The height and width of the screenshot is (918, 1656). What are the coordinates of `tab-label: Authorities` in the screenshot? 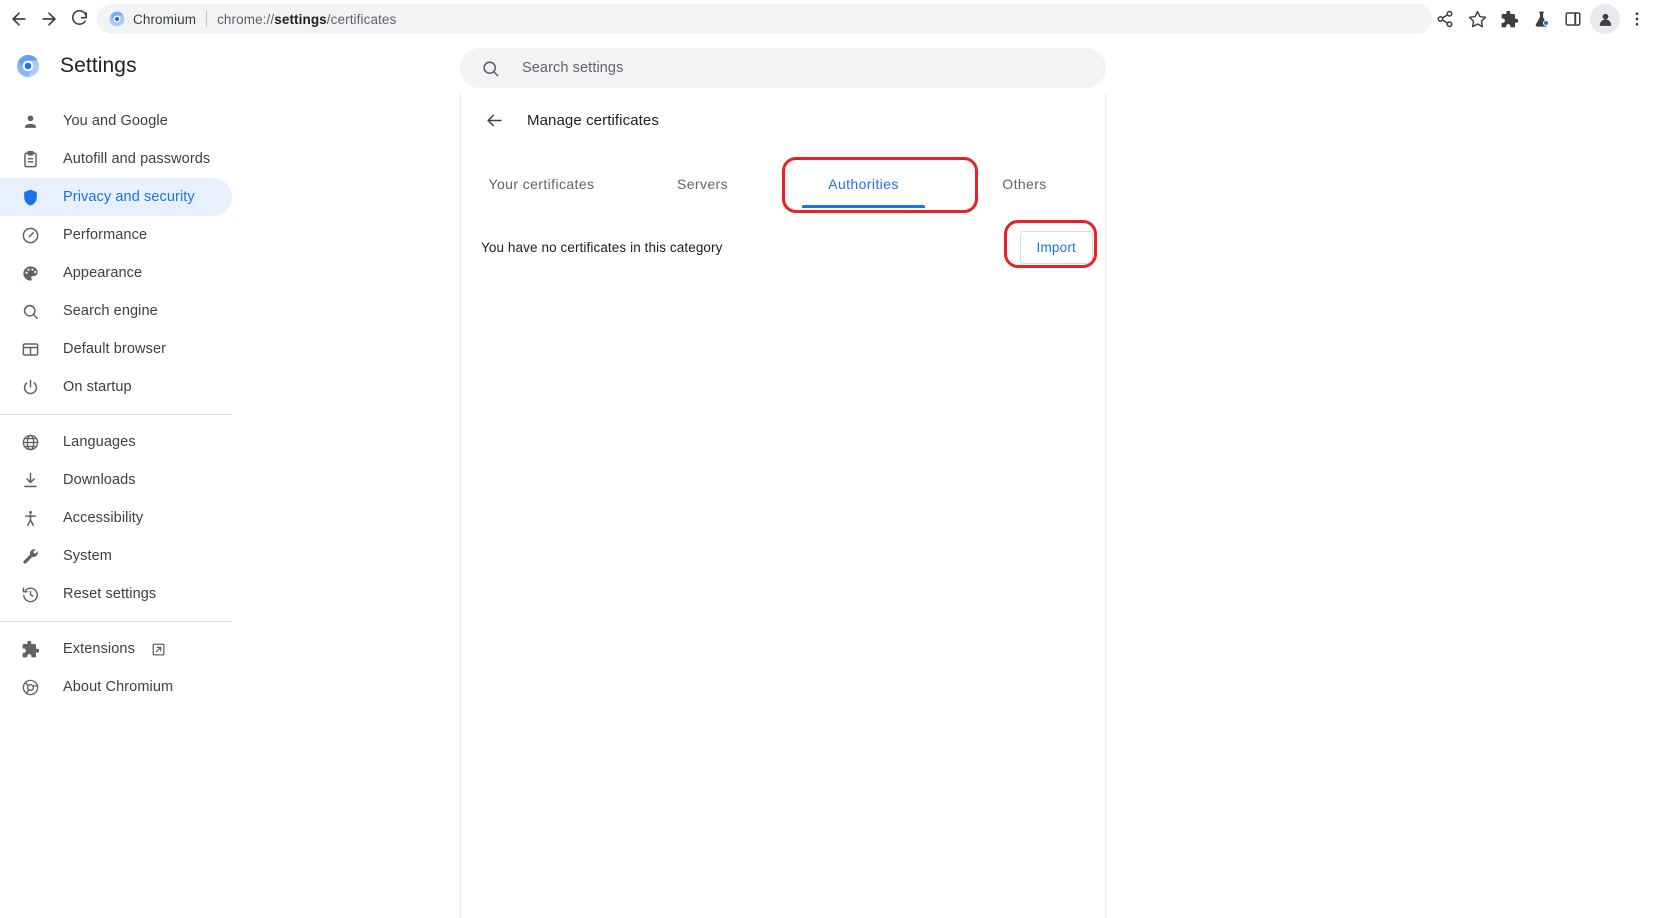 It's located at (863, 184).